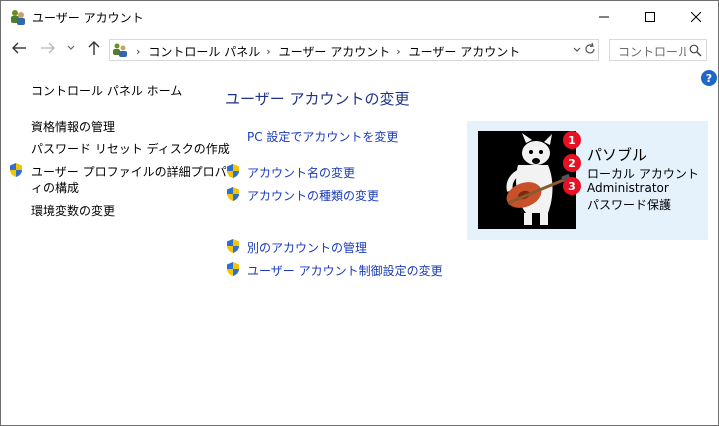 The width and height of the screenshot is (719, 426). I want to click on account-role: Administrator, so click(628, 188).